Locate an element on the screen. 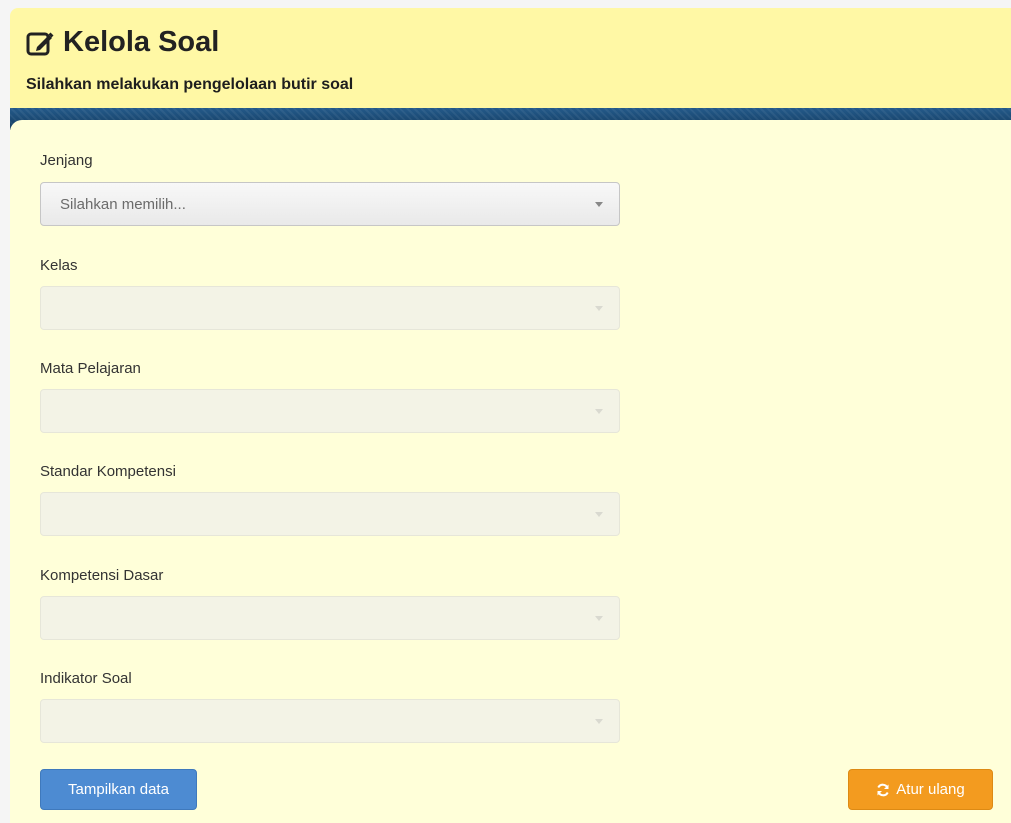  edit-icon is located at coordinates (40, 43).